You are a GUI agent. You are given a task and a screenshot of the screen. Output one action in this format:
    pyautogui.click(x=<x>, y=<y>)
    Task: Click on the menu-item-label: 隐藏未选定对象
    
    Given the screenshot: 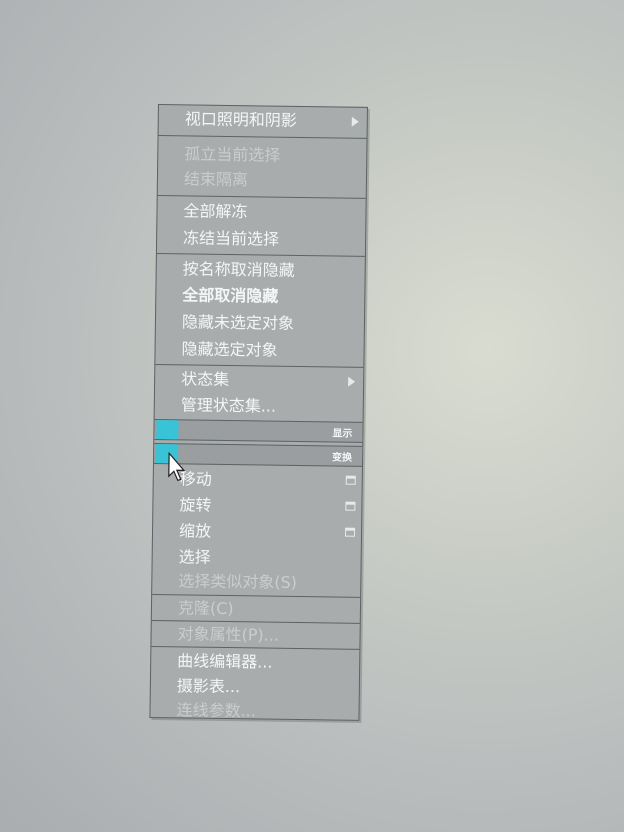 What is the action you would take?
    pyautogui.click(x=238, y=322)
    